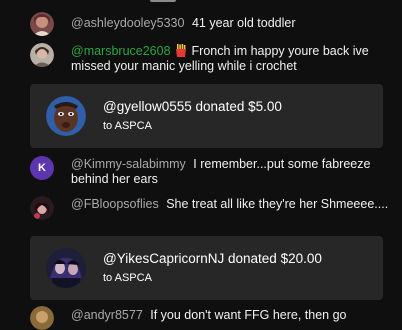 The image size is (402, 330). I want to click on user-avatar: K, so click(42, 168).